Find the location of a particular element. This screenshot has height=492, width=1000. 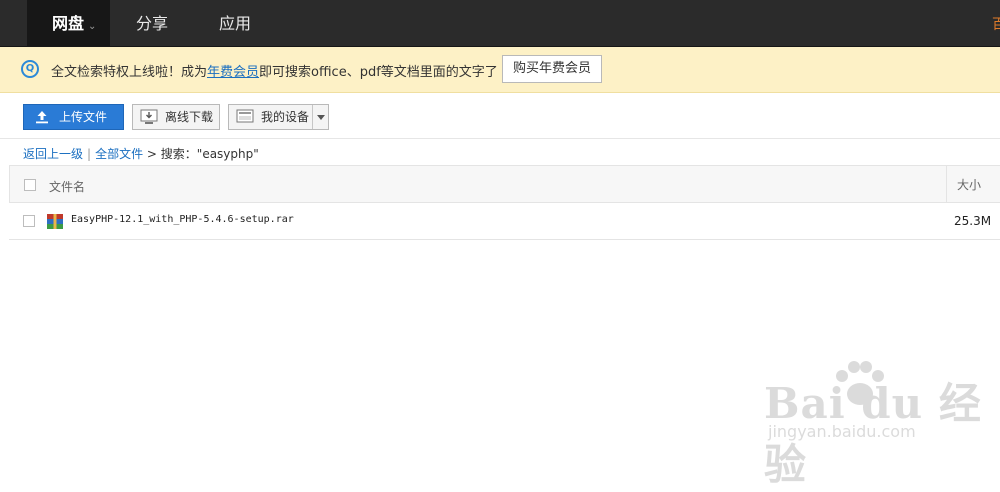

rar-archive-icon is located at coordinates (55, 221).